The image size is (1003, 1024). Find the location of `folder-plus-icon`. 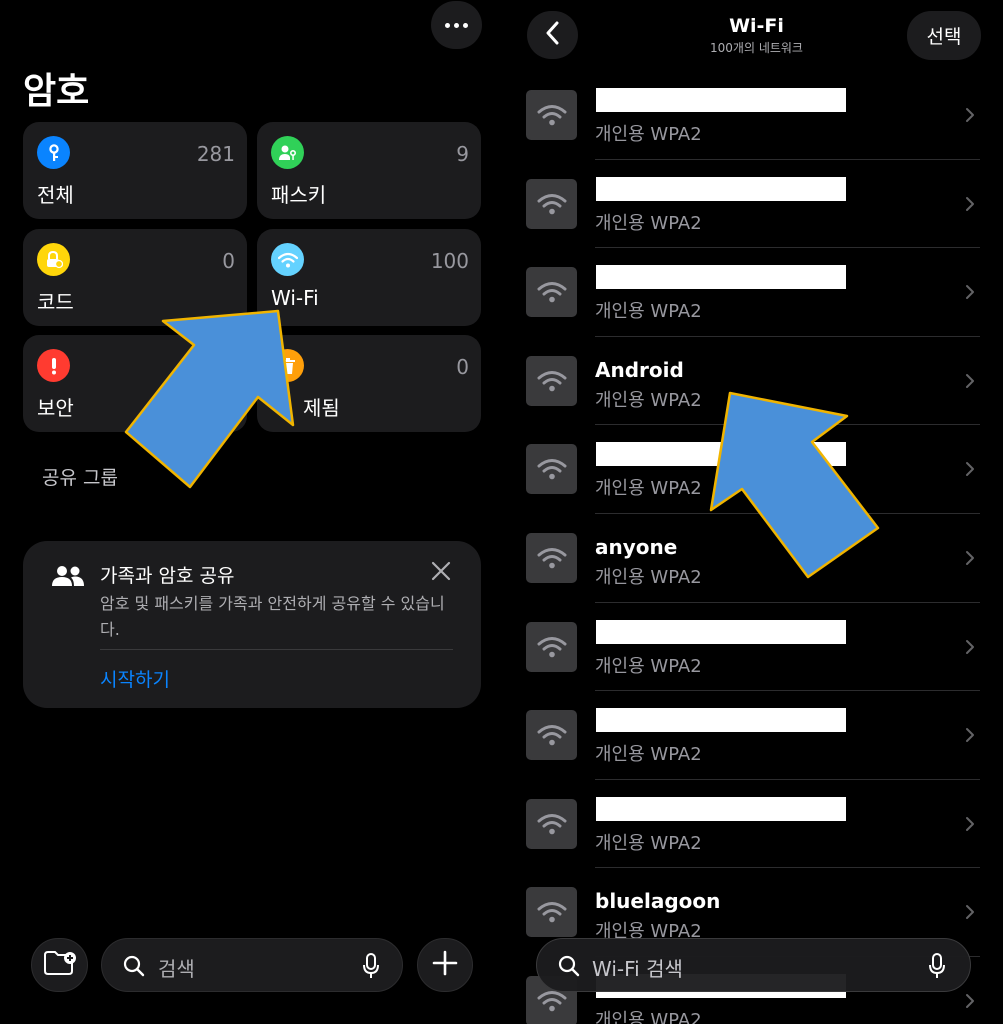

folder-plus-icon is located at coordinates (60, 965).